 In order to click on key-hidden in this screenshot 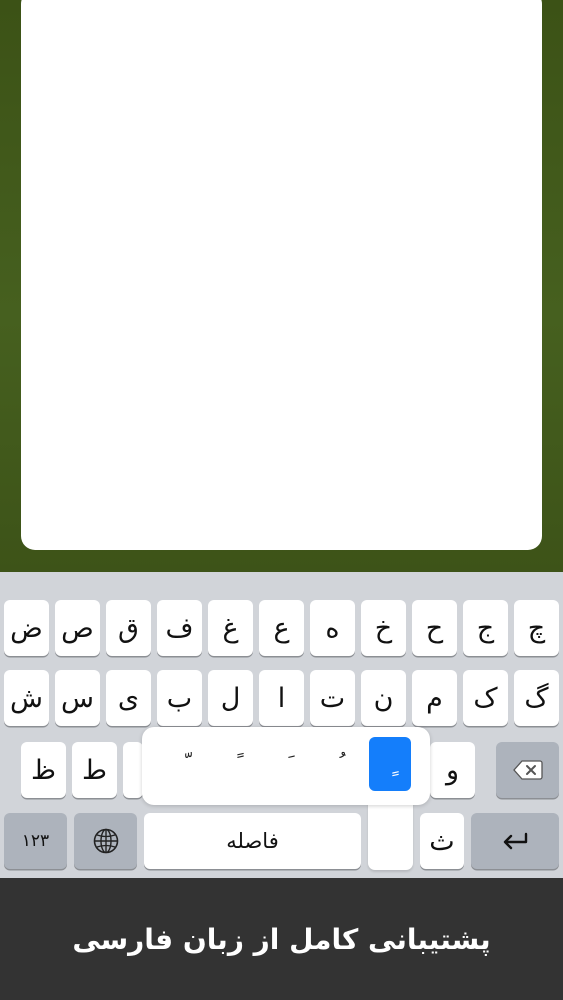, I will do `click(133, 770)`.